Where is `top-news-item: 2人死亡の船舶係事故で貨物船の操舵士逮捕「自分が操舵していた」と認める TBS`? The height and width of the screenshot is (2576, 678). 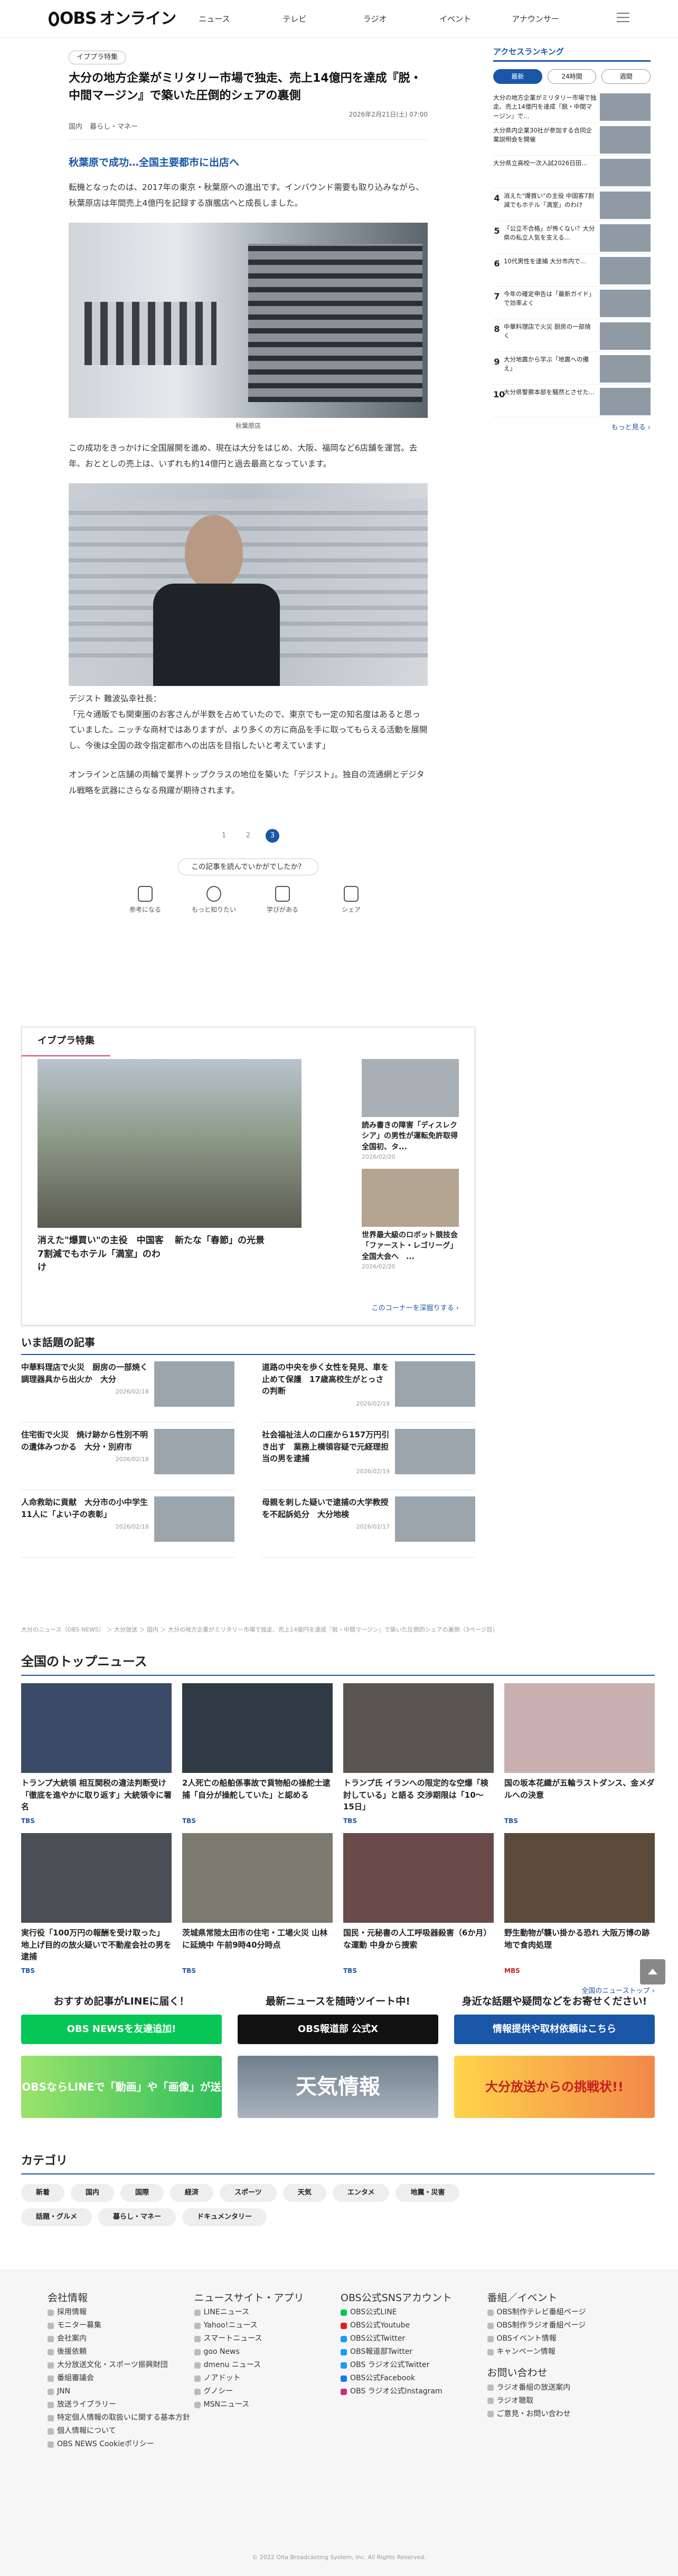
top-news-item: 2人死亡の船舶係事故で貨物船の操舵士逮捕「自分が操舵していた」と認める TBS is located at coordinates (257, 1758).